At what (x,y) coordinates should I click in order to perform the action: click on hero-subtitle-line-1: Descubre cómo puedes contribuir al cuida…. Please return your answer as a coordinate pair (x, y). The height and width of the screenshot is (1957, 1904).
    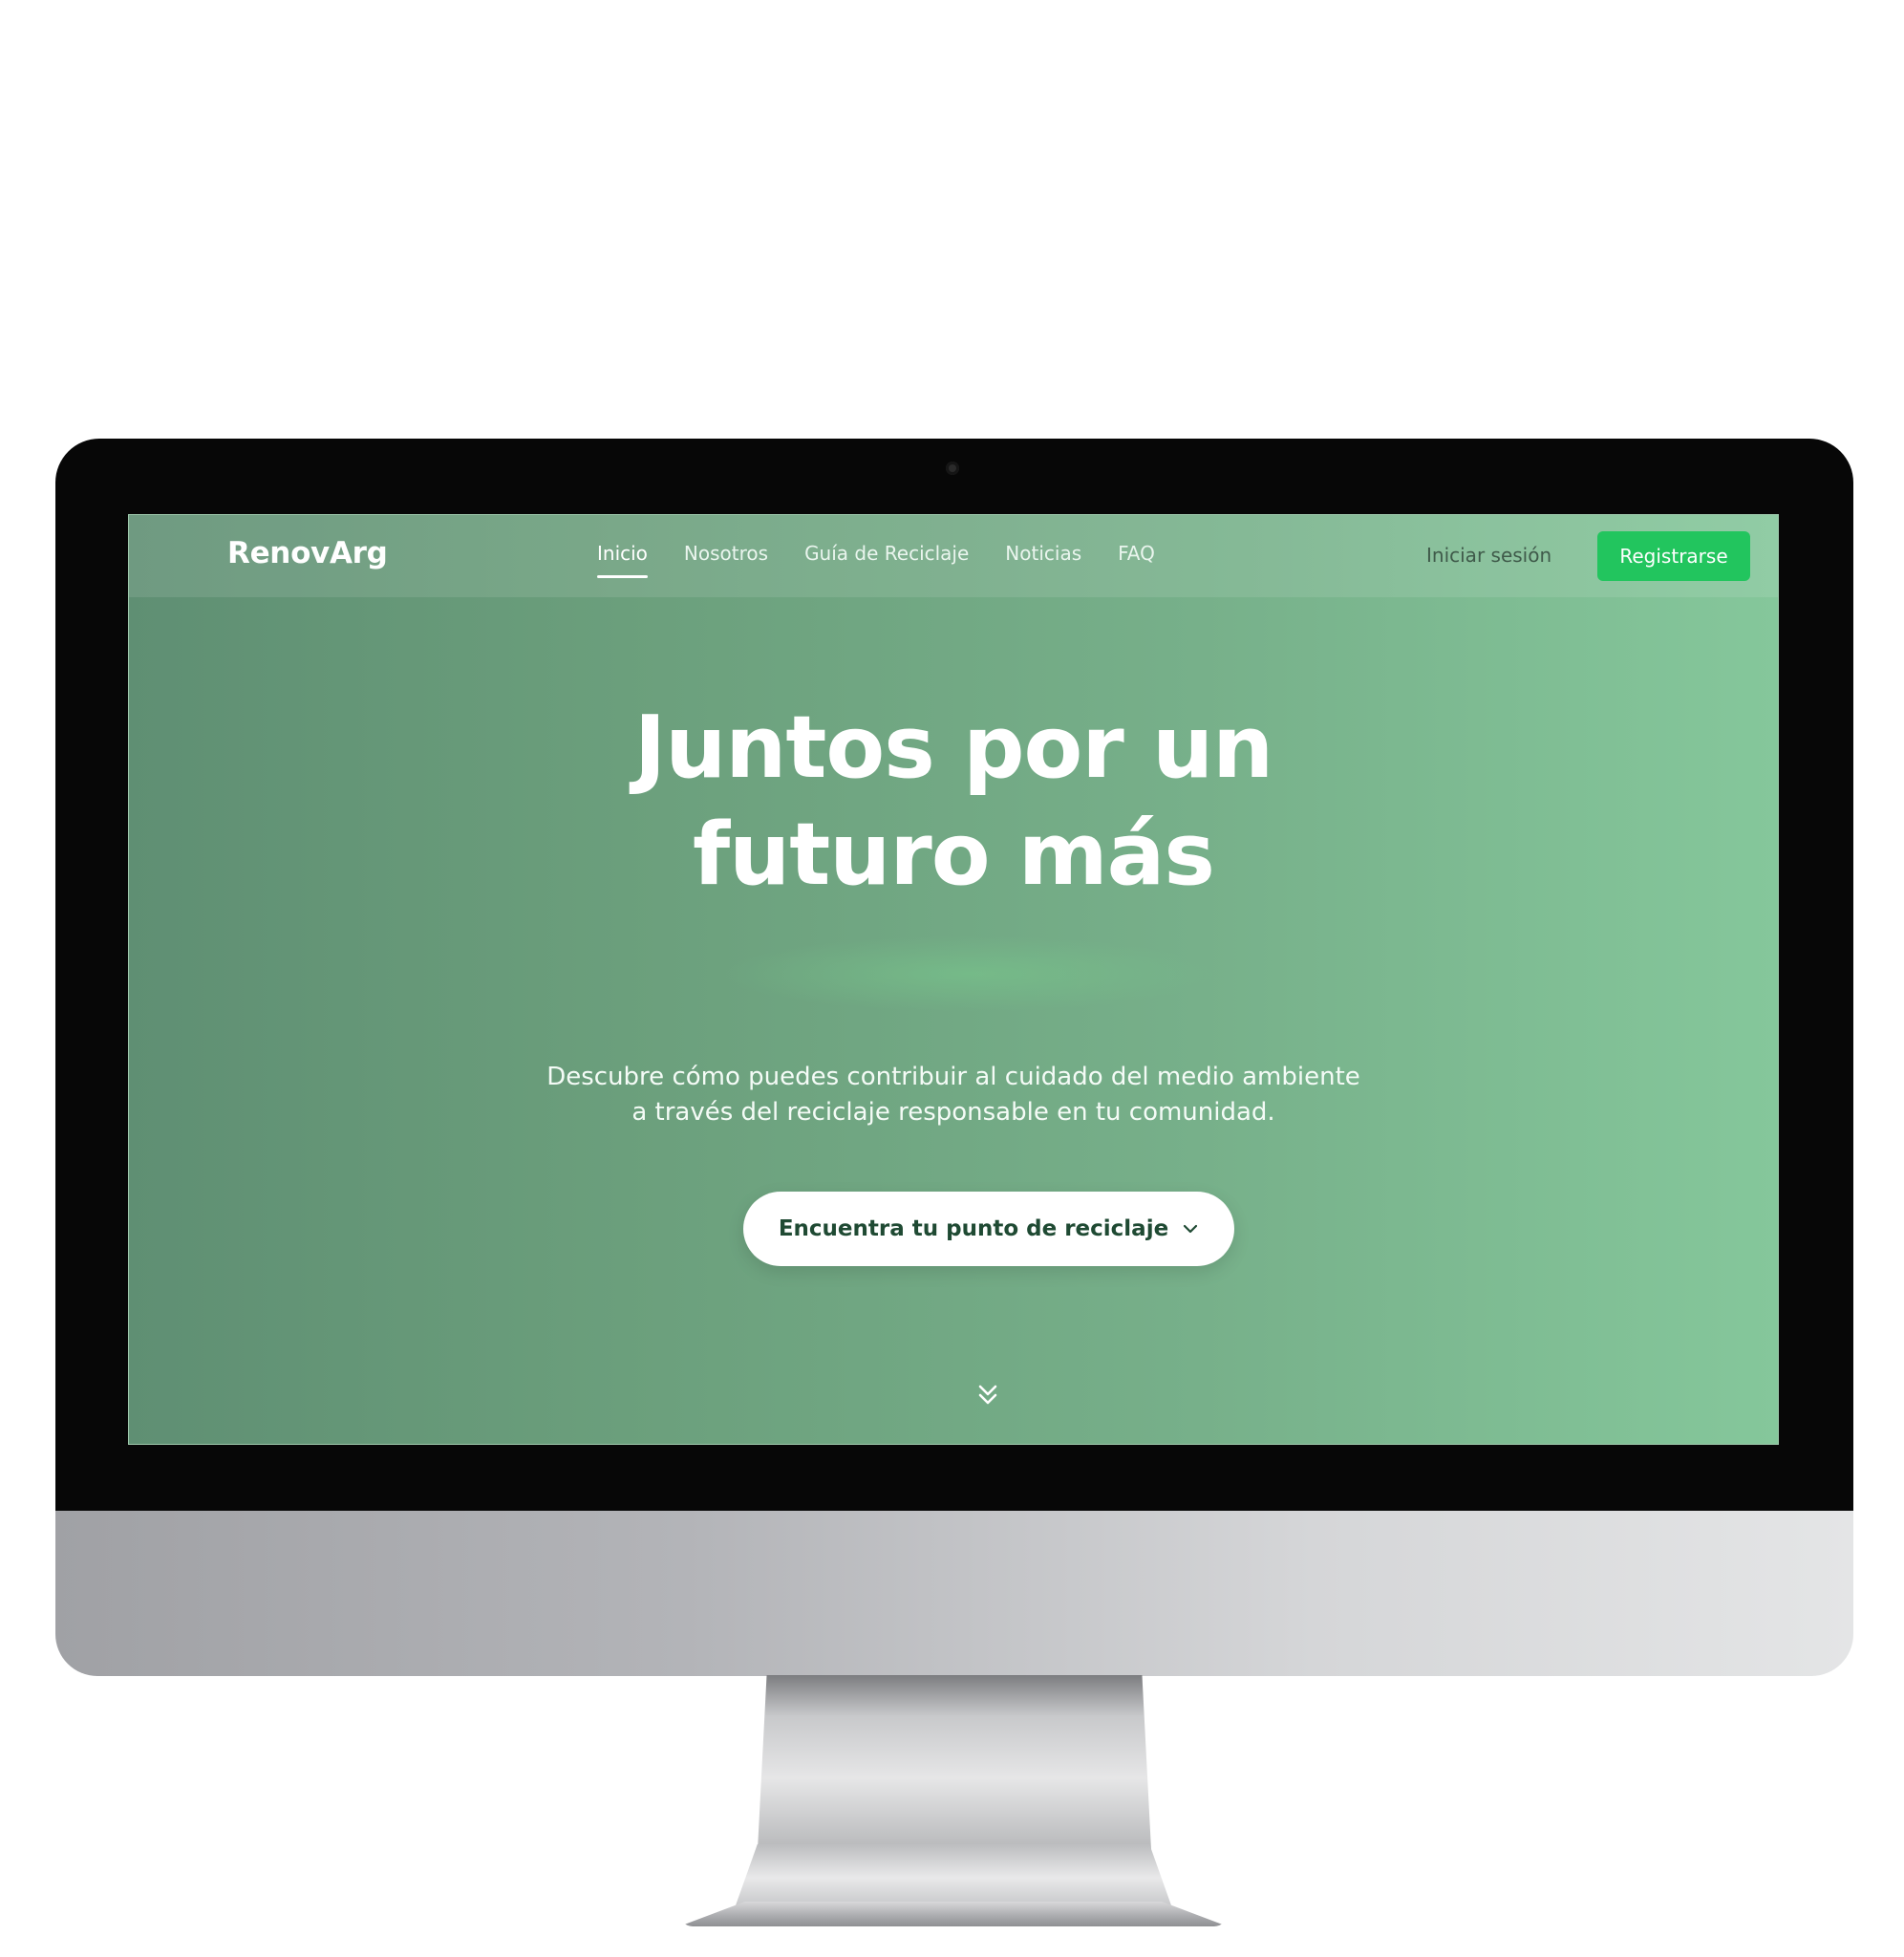
    Looking at the image, I should click on (953, 1077).